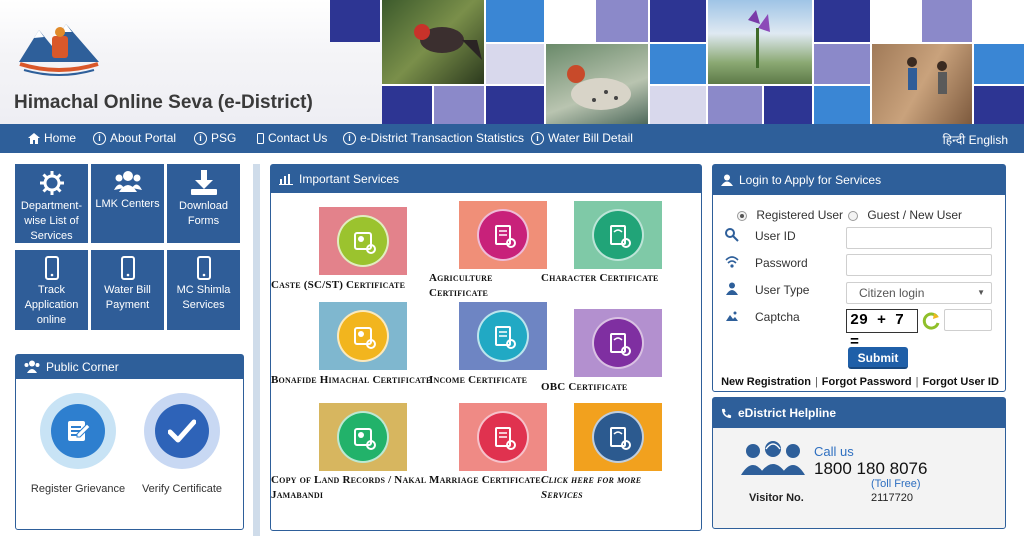 The image size is (1024, 536). What do you see at coordinates (954, 140) in the screenshot?
I see `lang-hindi-link: हिन्दी` at bounding box center [954, 140].